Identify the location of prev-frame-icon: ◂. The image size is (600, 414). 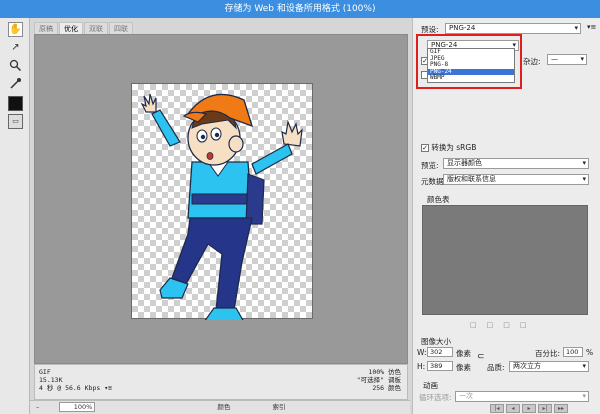
(513, 408).